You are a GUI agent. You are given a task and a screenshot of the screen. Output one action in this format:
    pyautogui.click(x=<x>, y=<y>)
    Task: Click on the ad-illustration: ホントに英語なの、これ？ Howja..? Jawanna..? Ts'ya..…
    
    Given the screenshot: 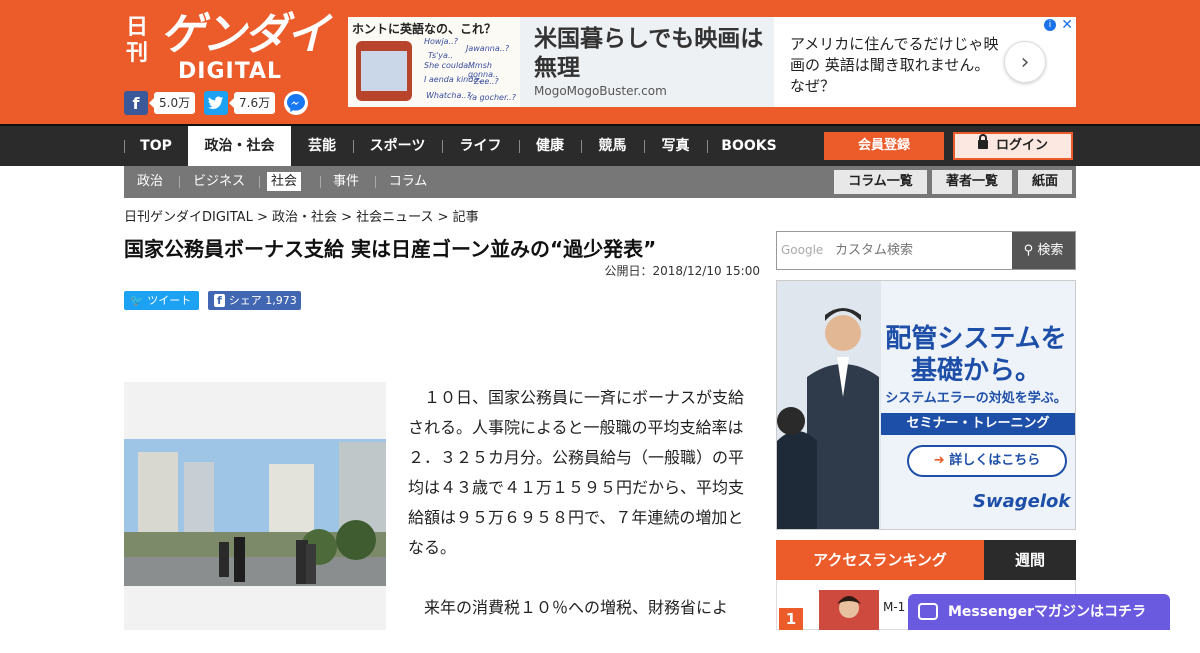 What is the action you would take?
    pyautogui.click(x=434, y=62)
    